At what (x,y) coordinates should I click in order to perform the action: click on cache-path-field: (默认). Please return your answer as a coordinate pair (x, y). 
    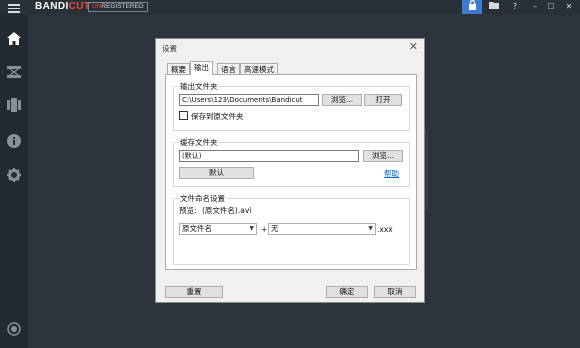
    Looking at the image, I should click on (269, 156).